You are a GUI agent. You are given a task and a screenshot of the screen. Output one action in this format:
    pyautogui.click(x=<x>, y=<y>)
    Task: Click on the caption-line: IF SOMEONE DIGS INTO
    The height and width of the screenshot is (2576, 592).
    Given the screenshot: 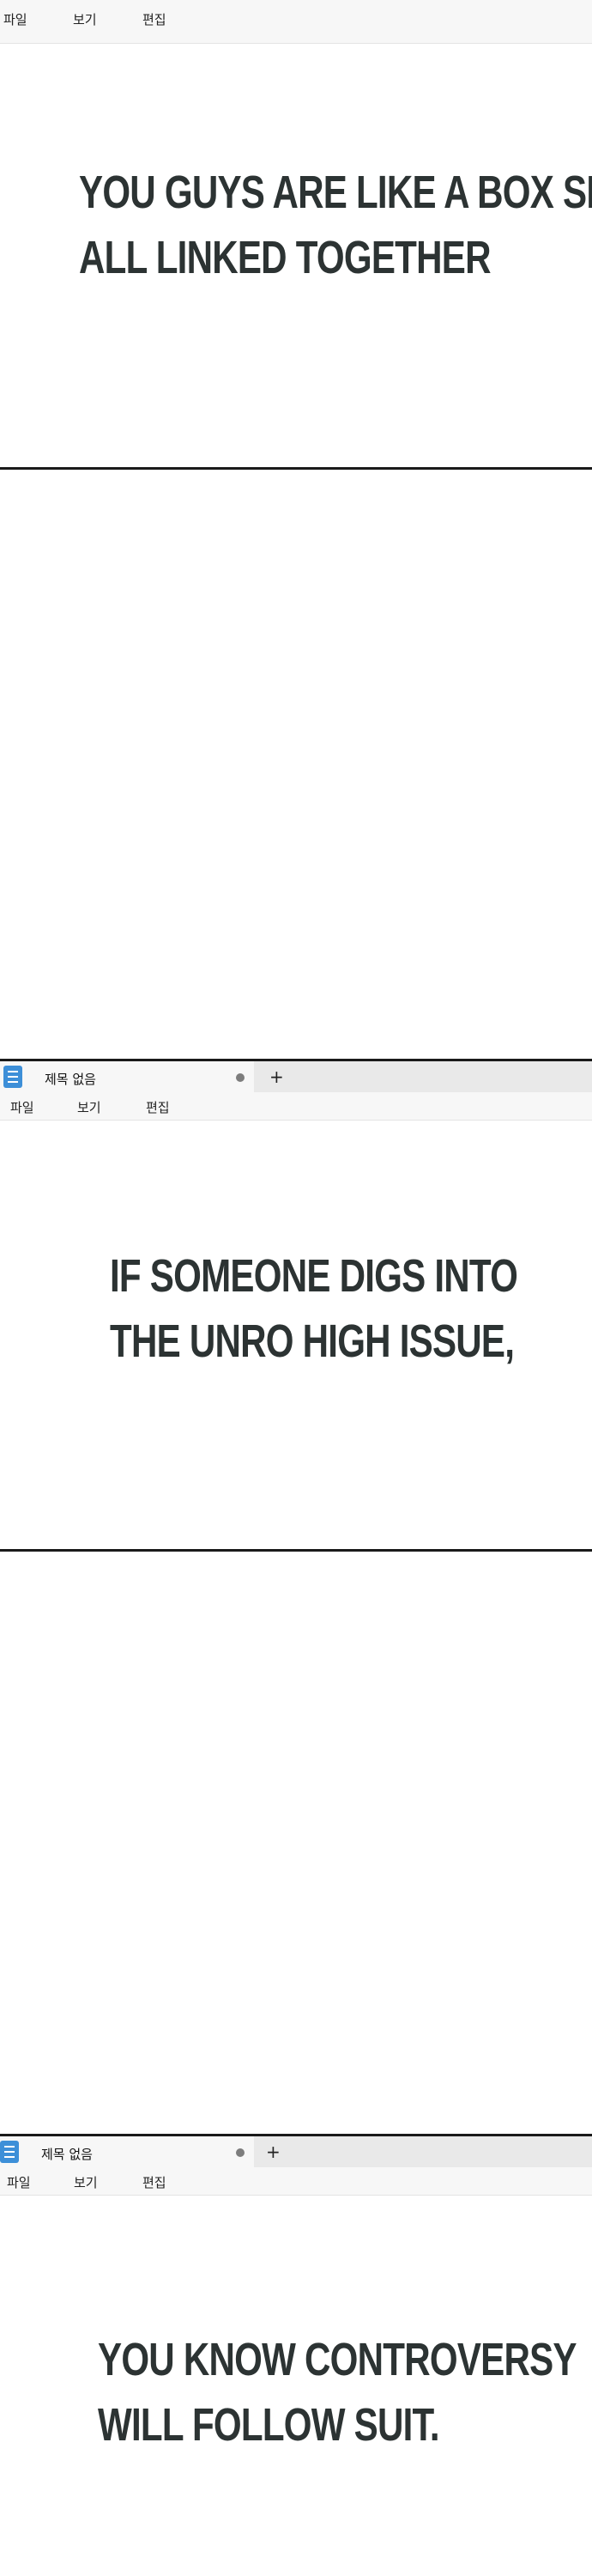 What is the action you would take?
    pyautogui.click(x=314, y=1276)
    